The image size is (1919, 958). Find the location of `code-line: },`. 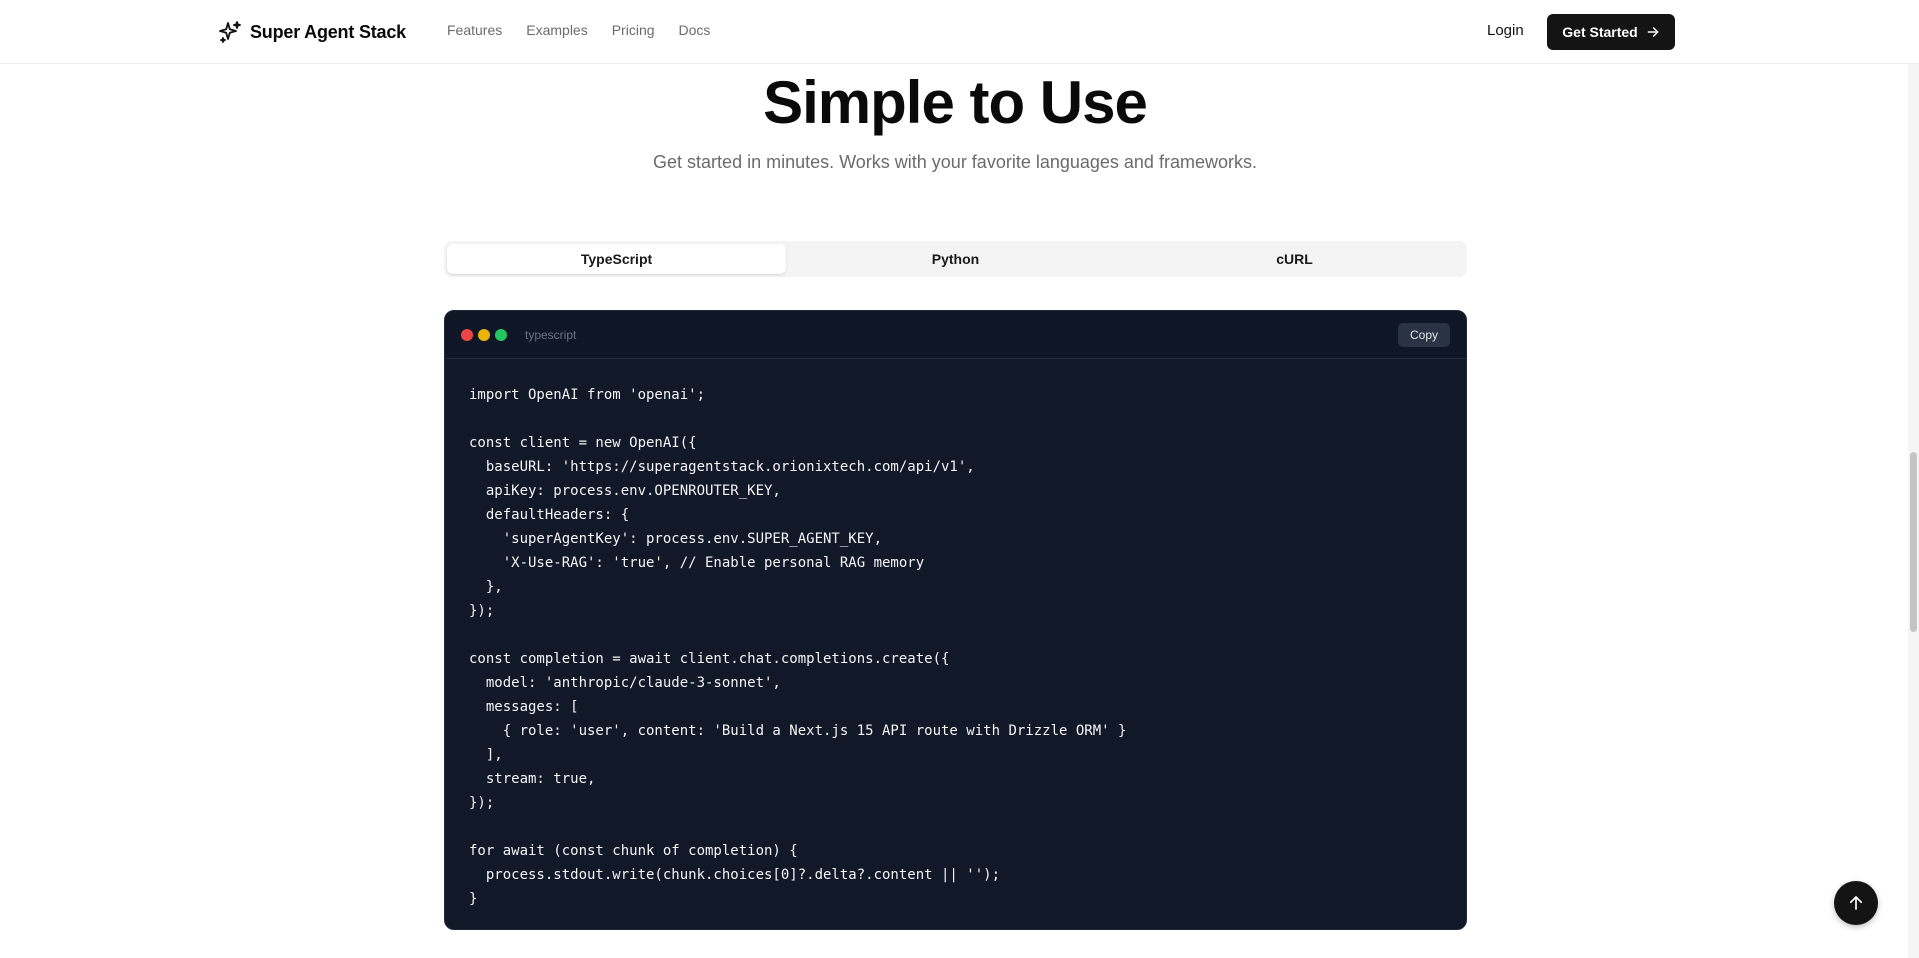

code-line: }, is located at coordinates (486, 587).